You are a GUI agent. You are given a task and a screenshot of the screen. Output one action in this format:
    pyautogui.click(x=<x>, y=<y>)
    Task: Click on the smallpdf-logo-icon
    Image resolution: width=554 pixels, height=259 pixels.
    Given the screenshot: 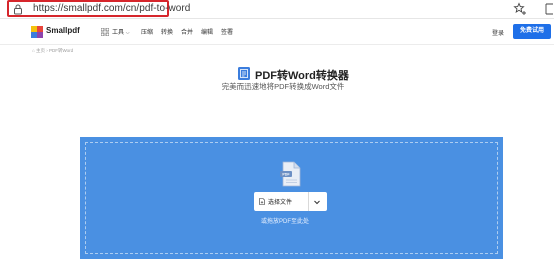 What is the action you would take?
    pyautogui.click(x=37, y=32)
    